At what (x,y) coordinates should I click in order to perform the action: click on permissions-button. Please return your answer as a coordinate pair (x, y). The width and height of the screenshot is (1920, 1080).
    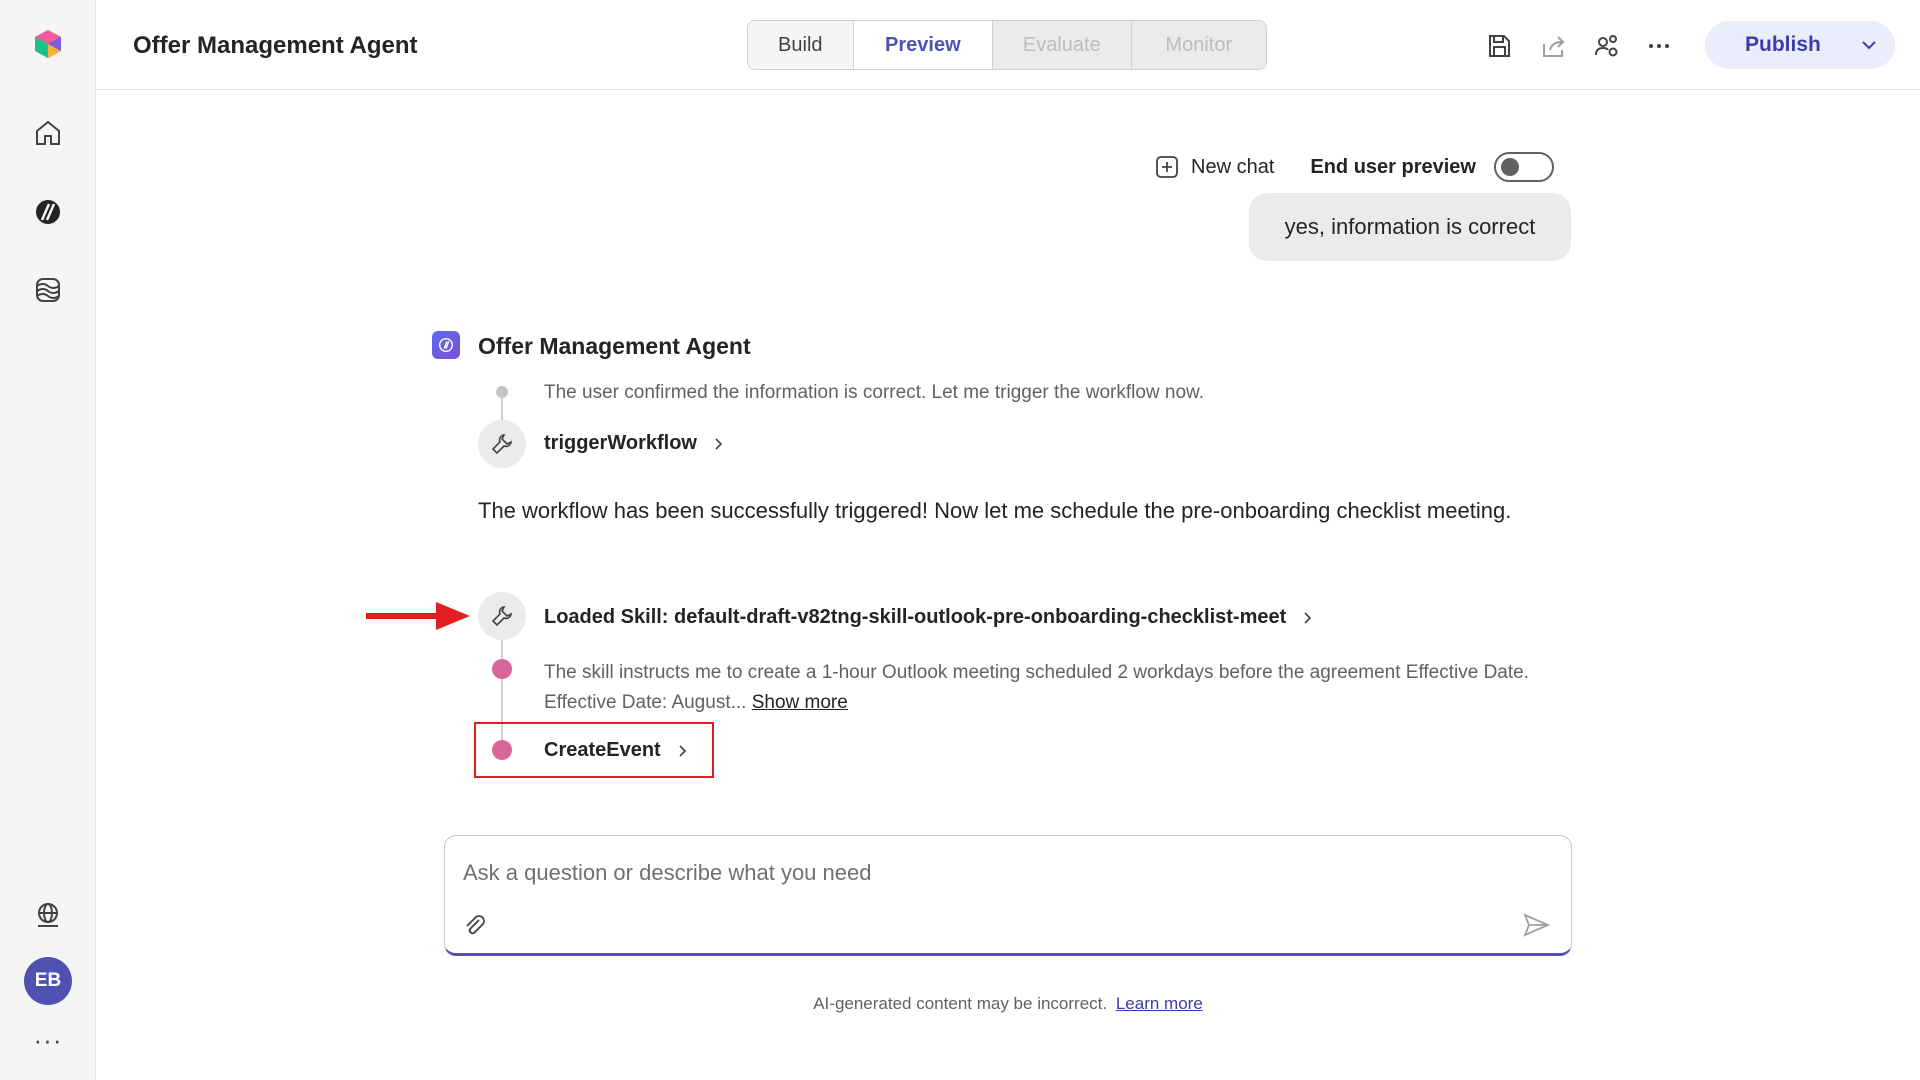
    Looking at the image, I should click on (1607, 46).